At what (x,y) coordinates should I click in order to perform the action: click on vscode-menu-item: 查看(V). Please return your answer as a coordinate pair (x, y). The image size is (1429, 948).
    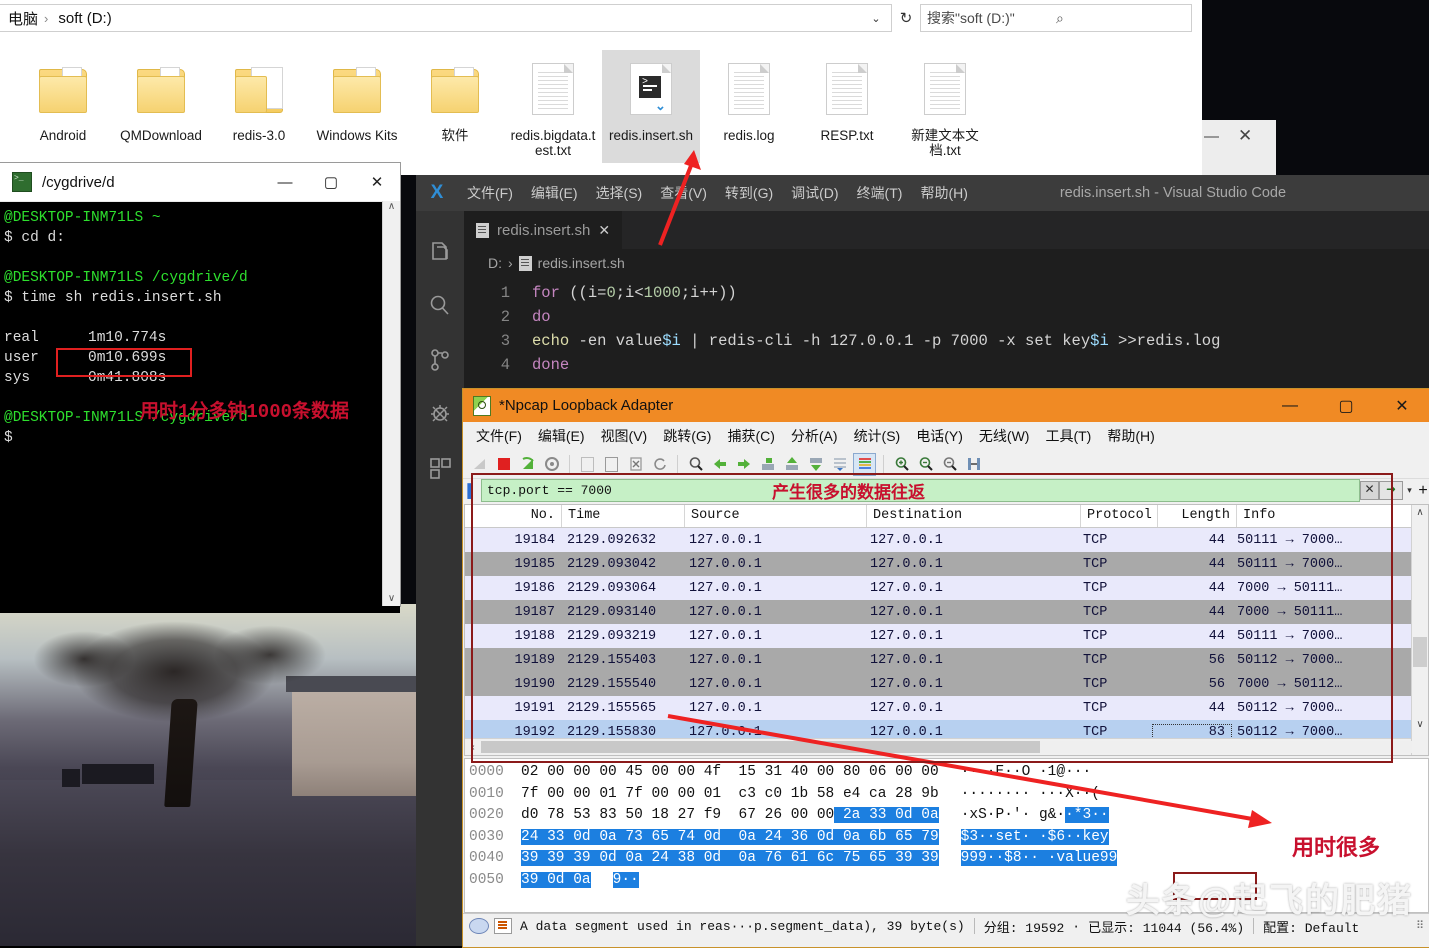
    Looking at the image, I should click on (683, 193).